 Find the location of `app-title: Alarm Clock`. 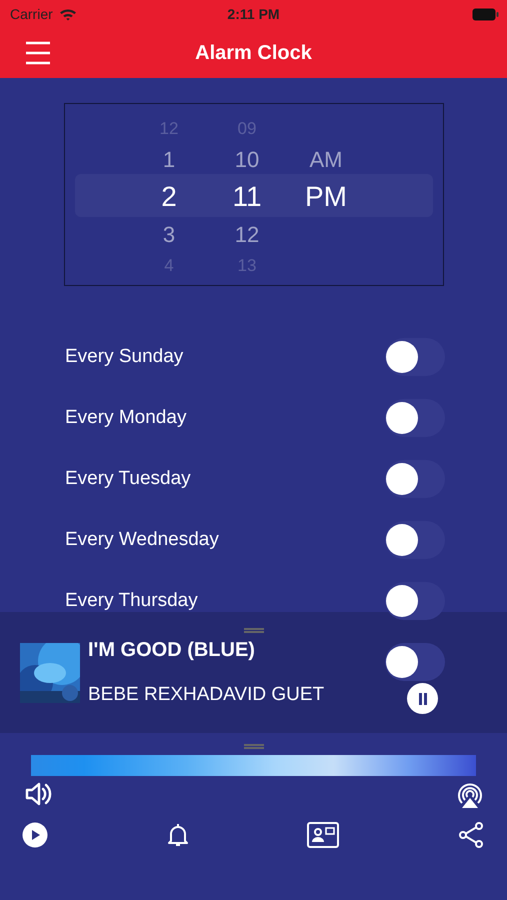

app-title: Alarm Clock is located at coordinates (253, 53).